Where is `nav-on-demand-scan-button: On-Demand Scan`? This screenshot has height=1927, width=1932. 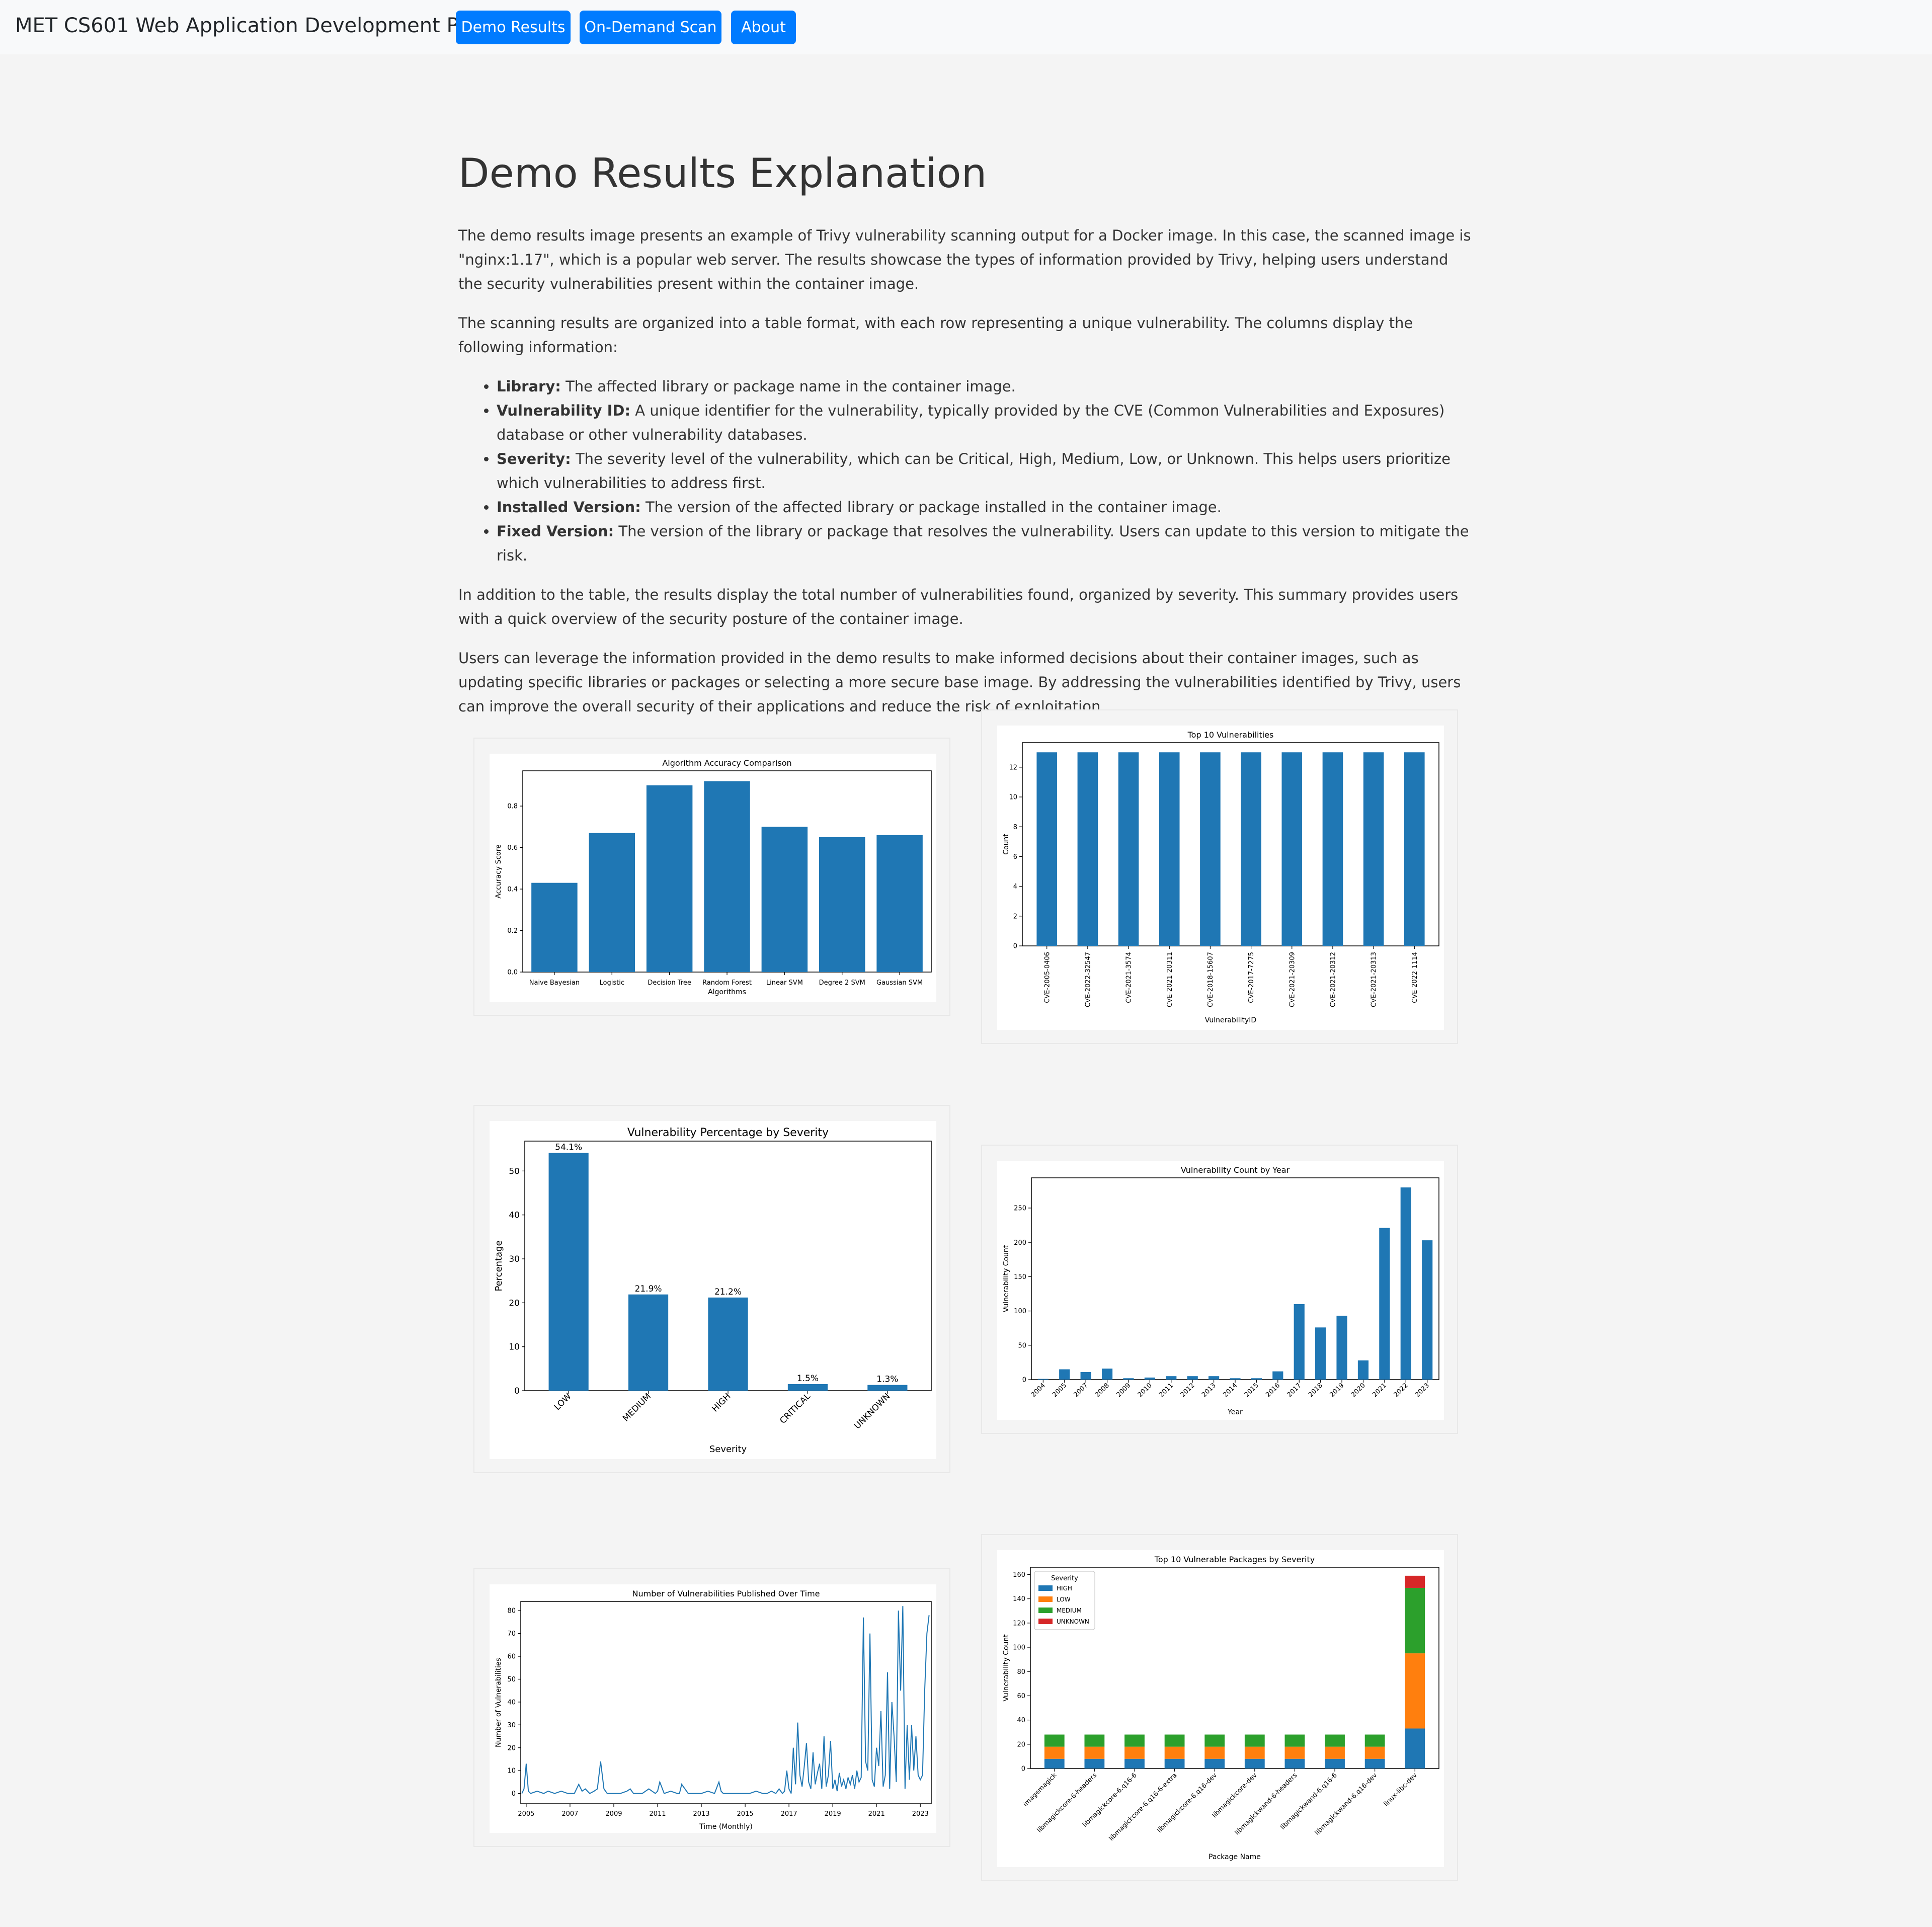
nav-on-demand-scan-button: On-Demand Scan is located at coordinates (651, 27).